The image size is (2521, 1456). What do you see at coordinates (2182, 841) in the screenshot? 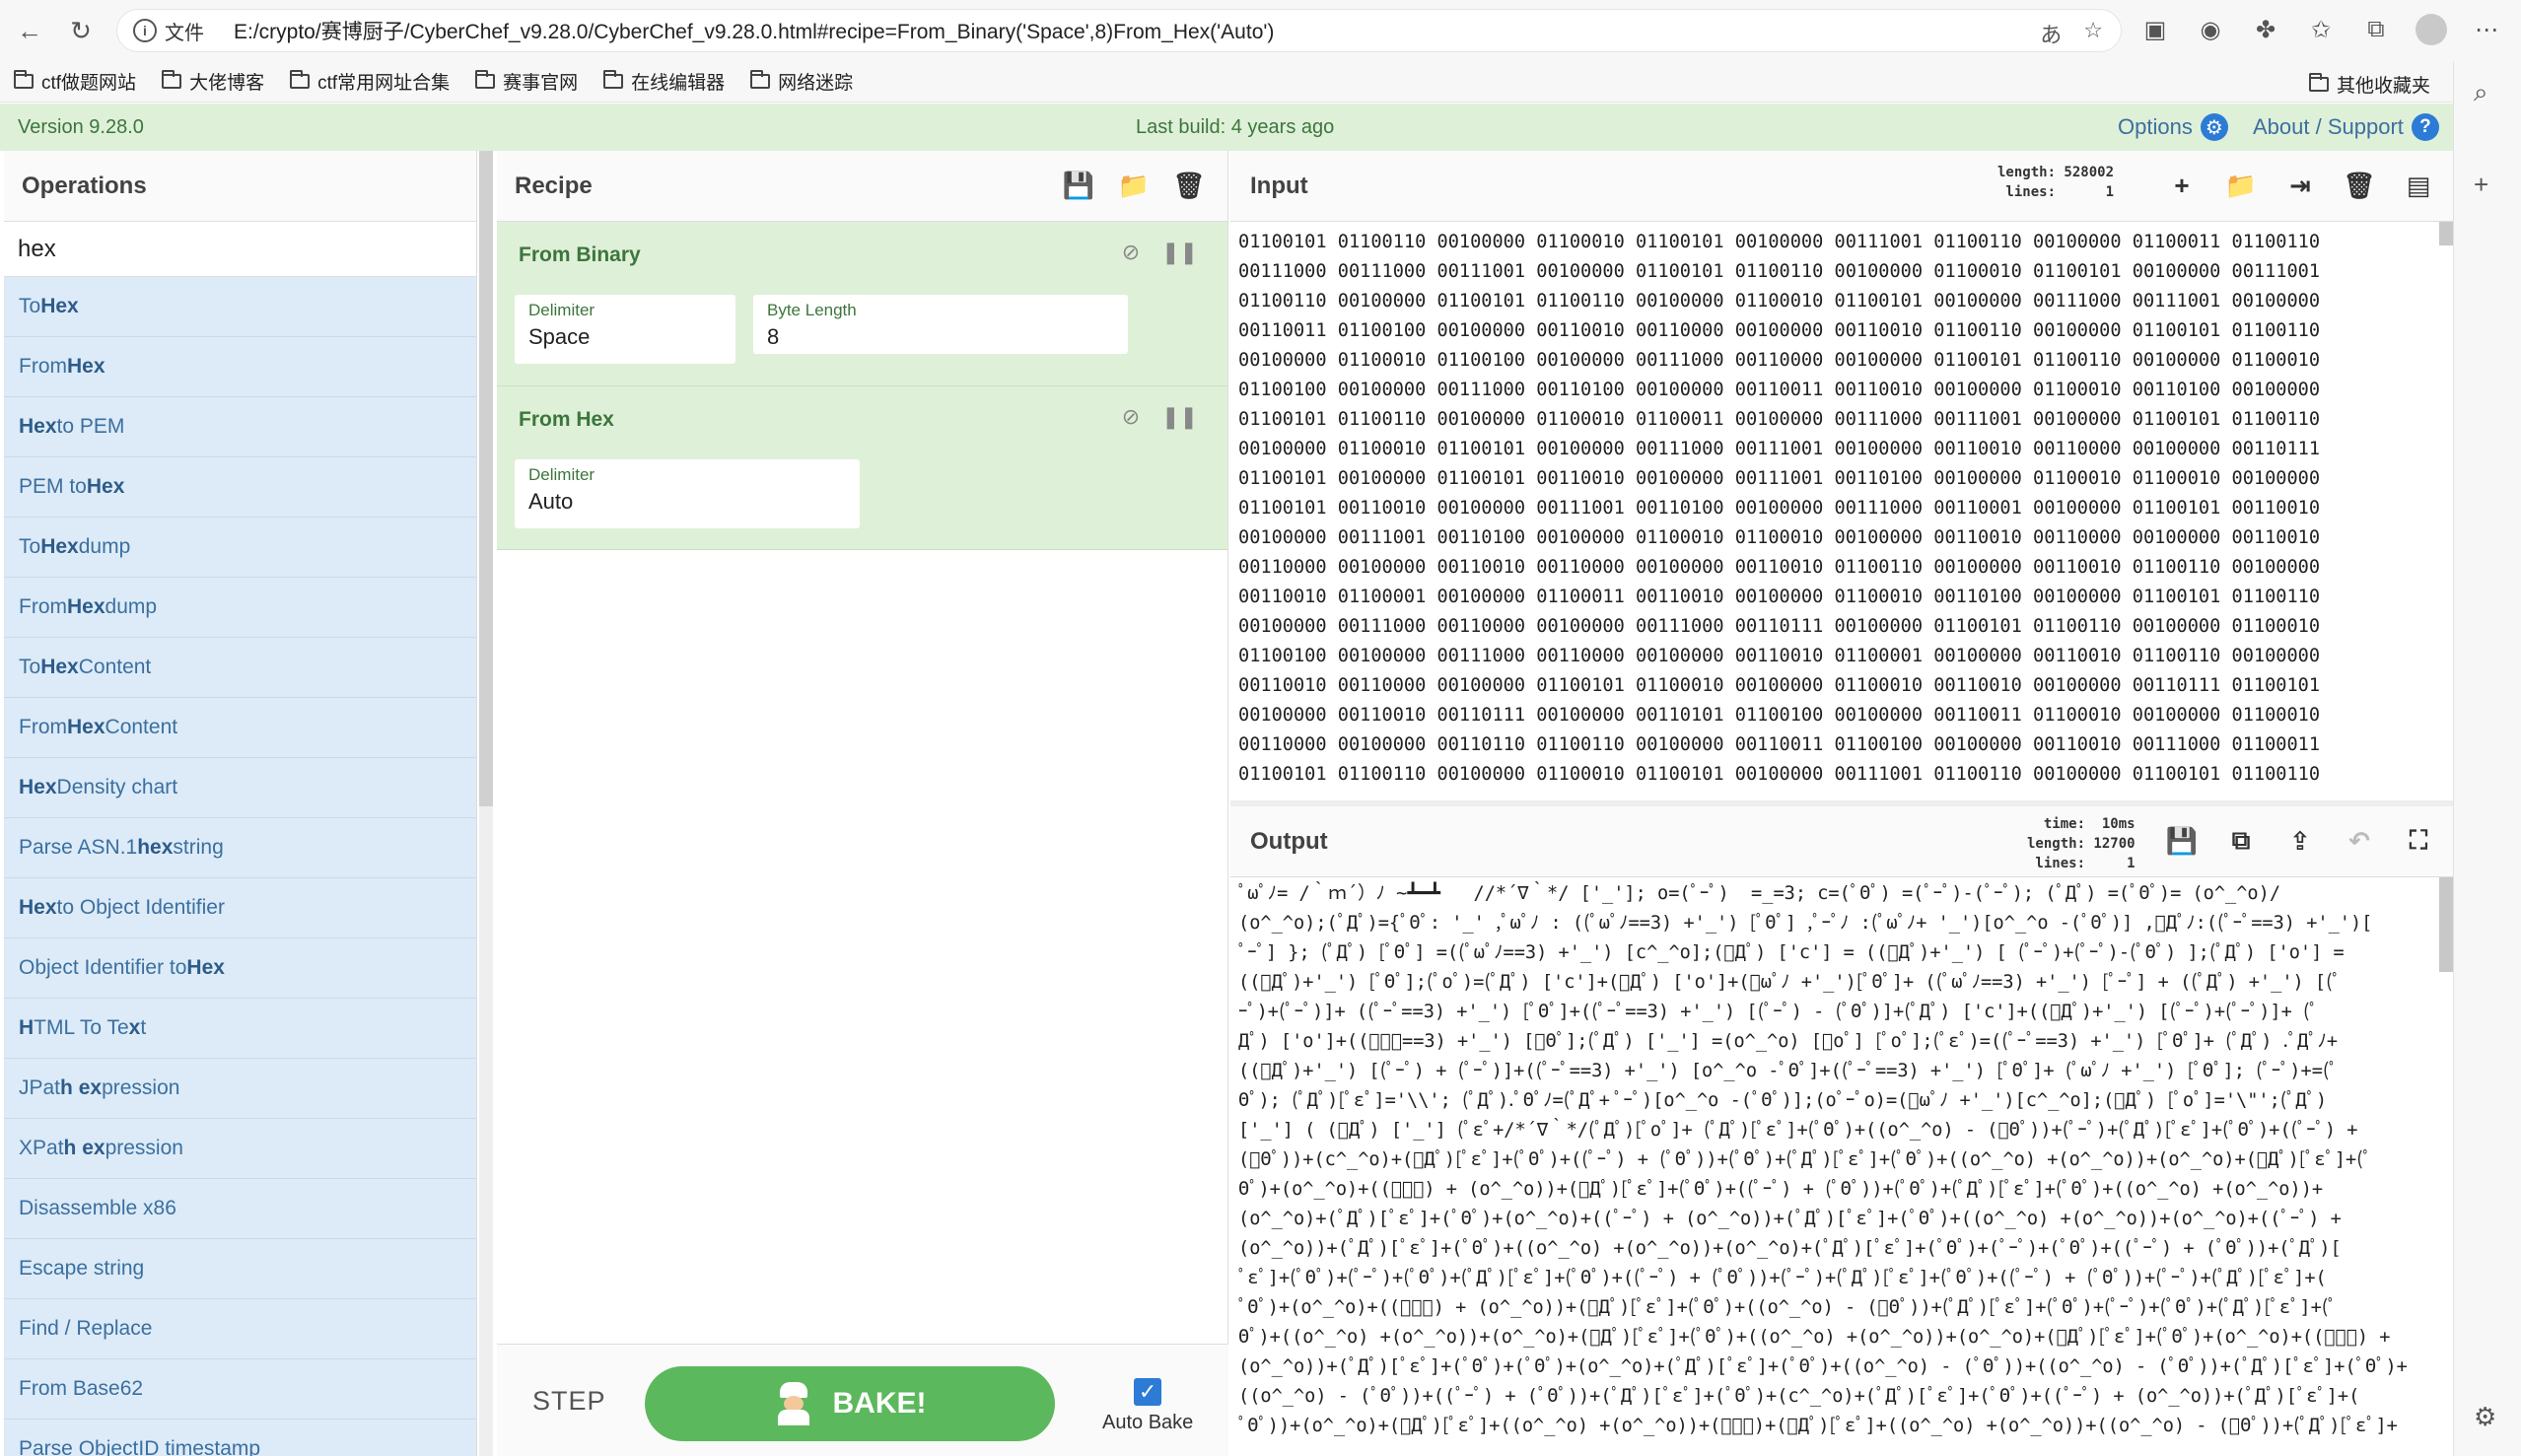
I see `save-output-icon: 💾` at bounding box center [2182, 841].